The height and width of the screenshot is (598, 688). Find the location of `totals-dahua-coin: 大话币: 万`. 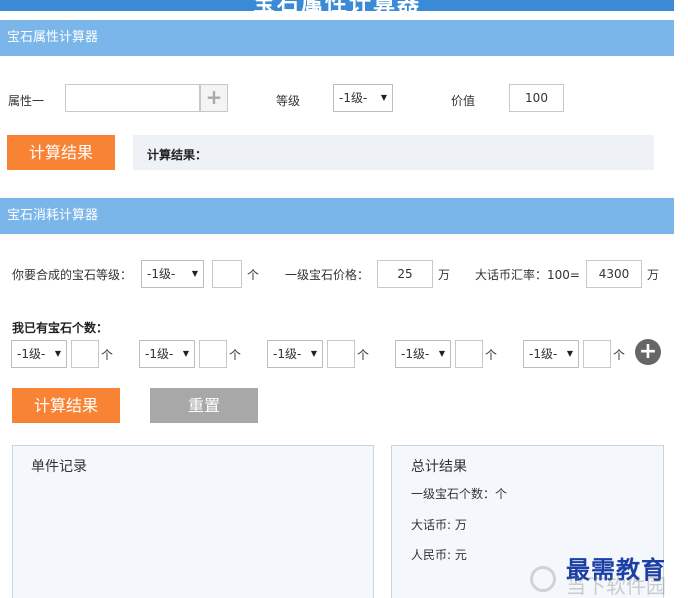

totals-dahua-coin: 大话币: 万 is located at coordinates (439, 525).